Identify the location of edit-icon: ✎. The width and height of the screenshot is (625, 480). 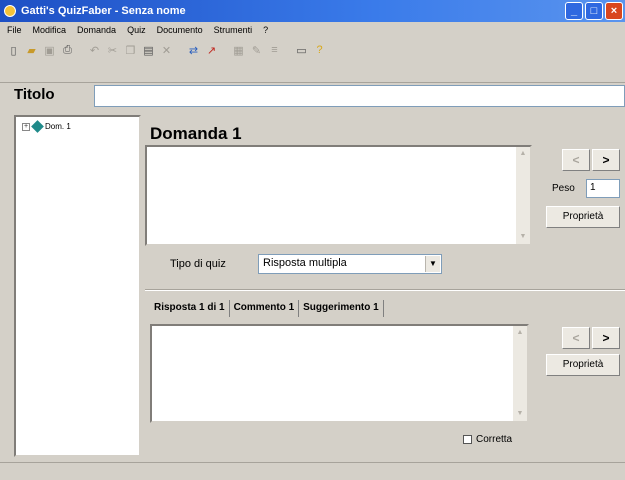
(256, 50).